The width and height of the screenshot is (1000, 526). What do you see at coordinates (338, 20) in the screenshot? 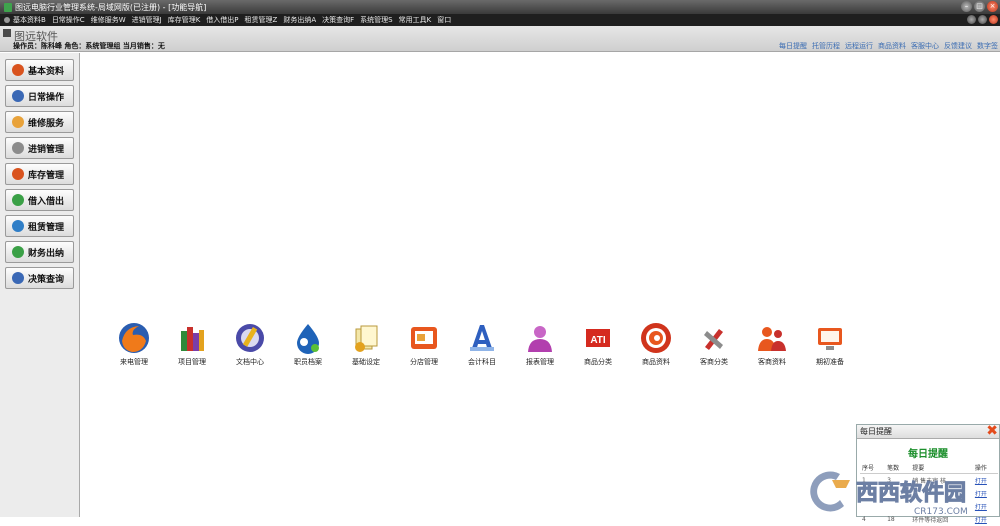
I see `menu-item-decision: 决策查询F` at bounding box center [338, 20].